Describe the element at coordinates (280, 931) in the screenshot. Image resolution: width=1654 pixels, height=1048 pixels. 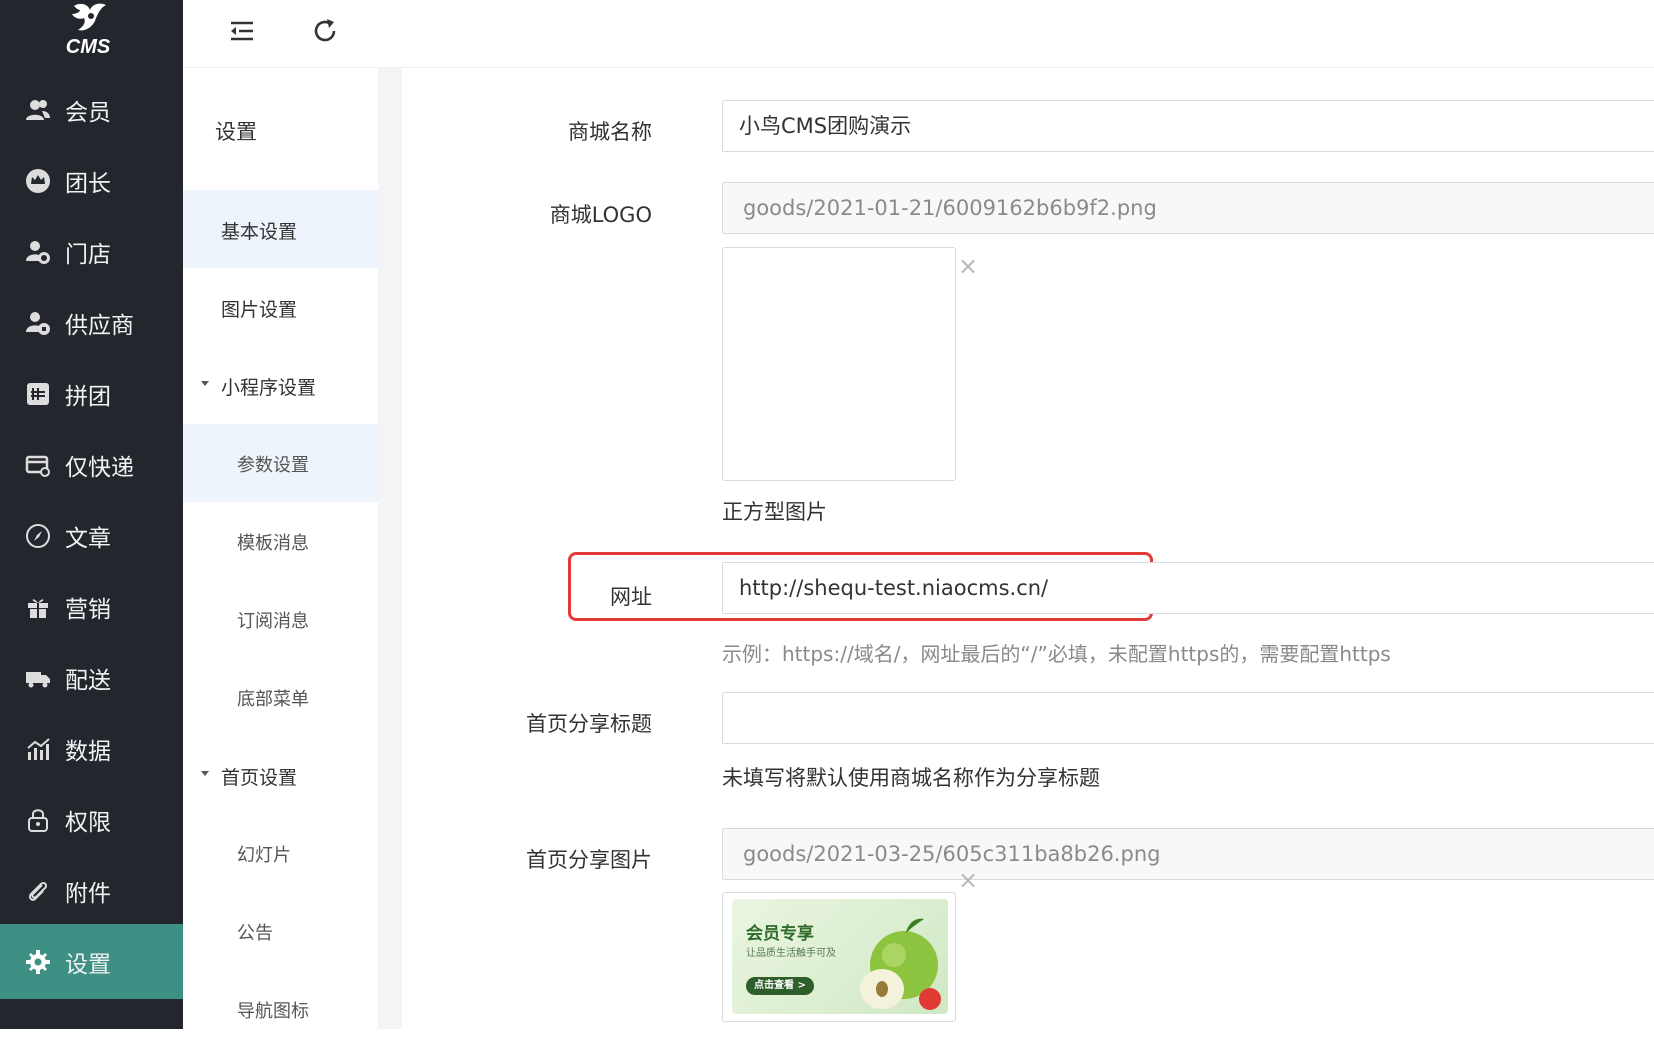
I see `submenu-item-notice: 公告` at that location.